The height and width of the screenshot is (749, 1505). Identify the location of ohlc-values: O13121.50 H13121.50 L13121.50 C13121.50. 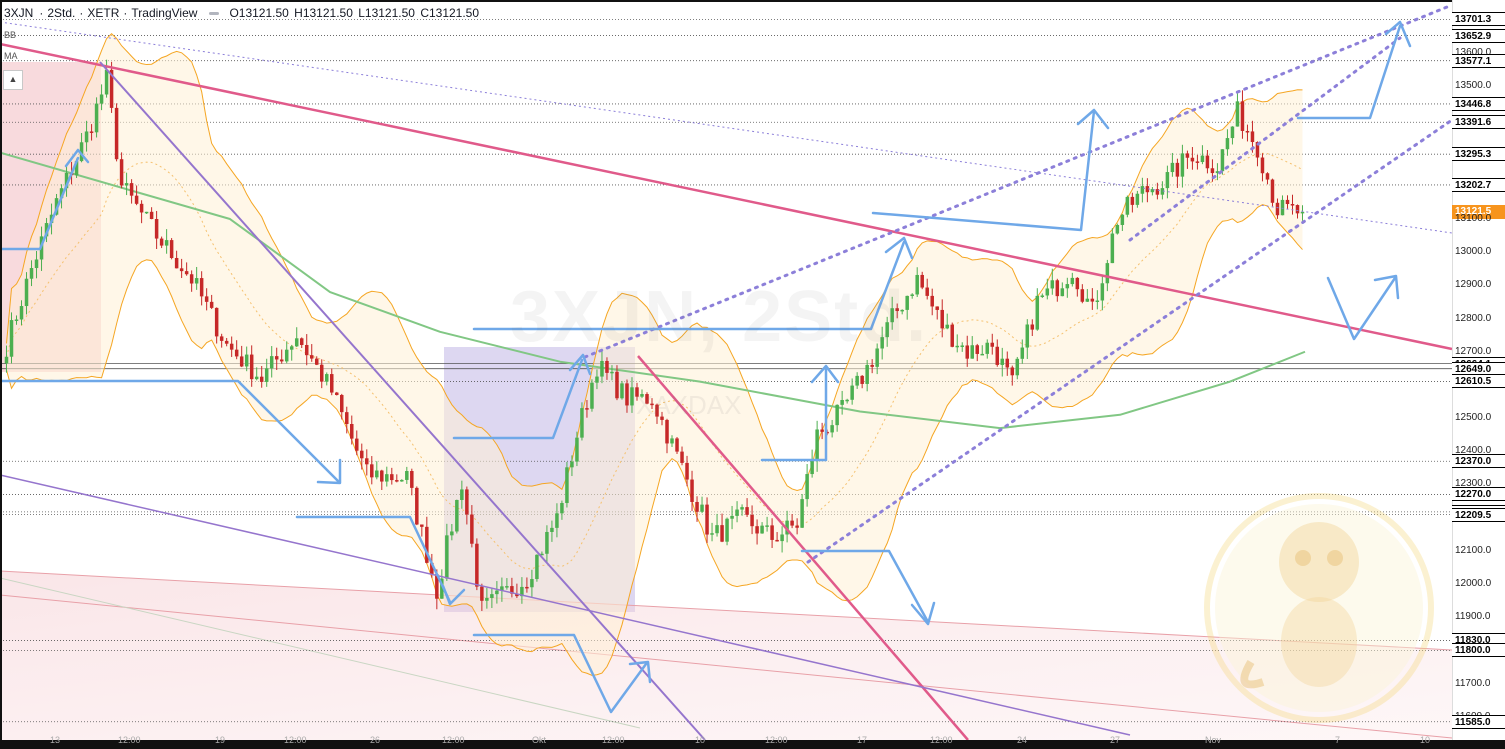
(355, 13).